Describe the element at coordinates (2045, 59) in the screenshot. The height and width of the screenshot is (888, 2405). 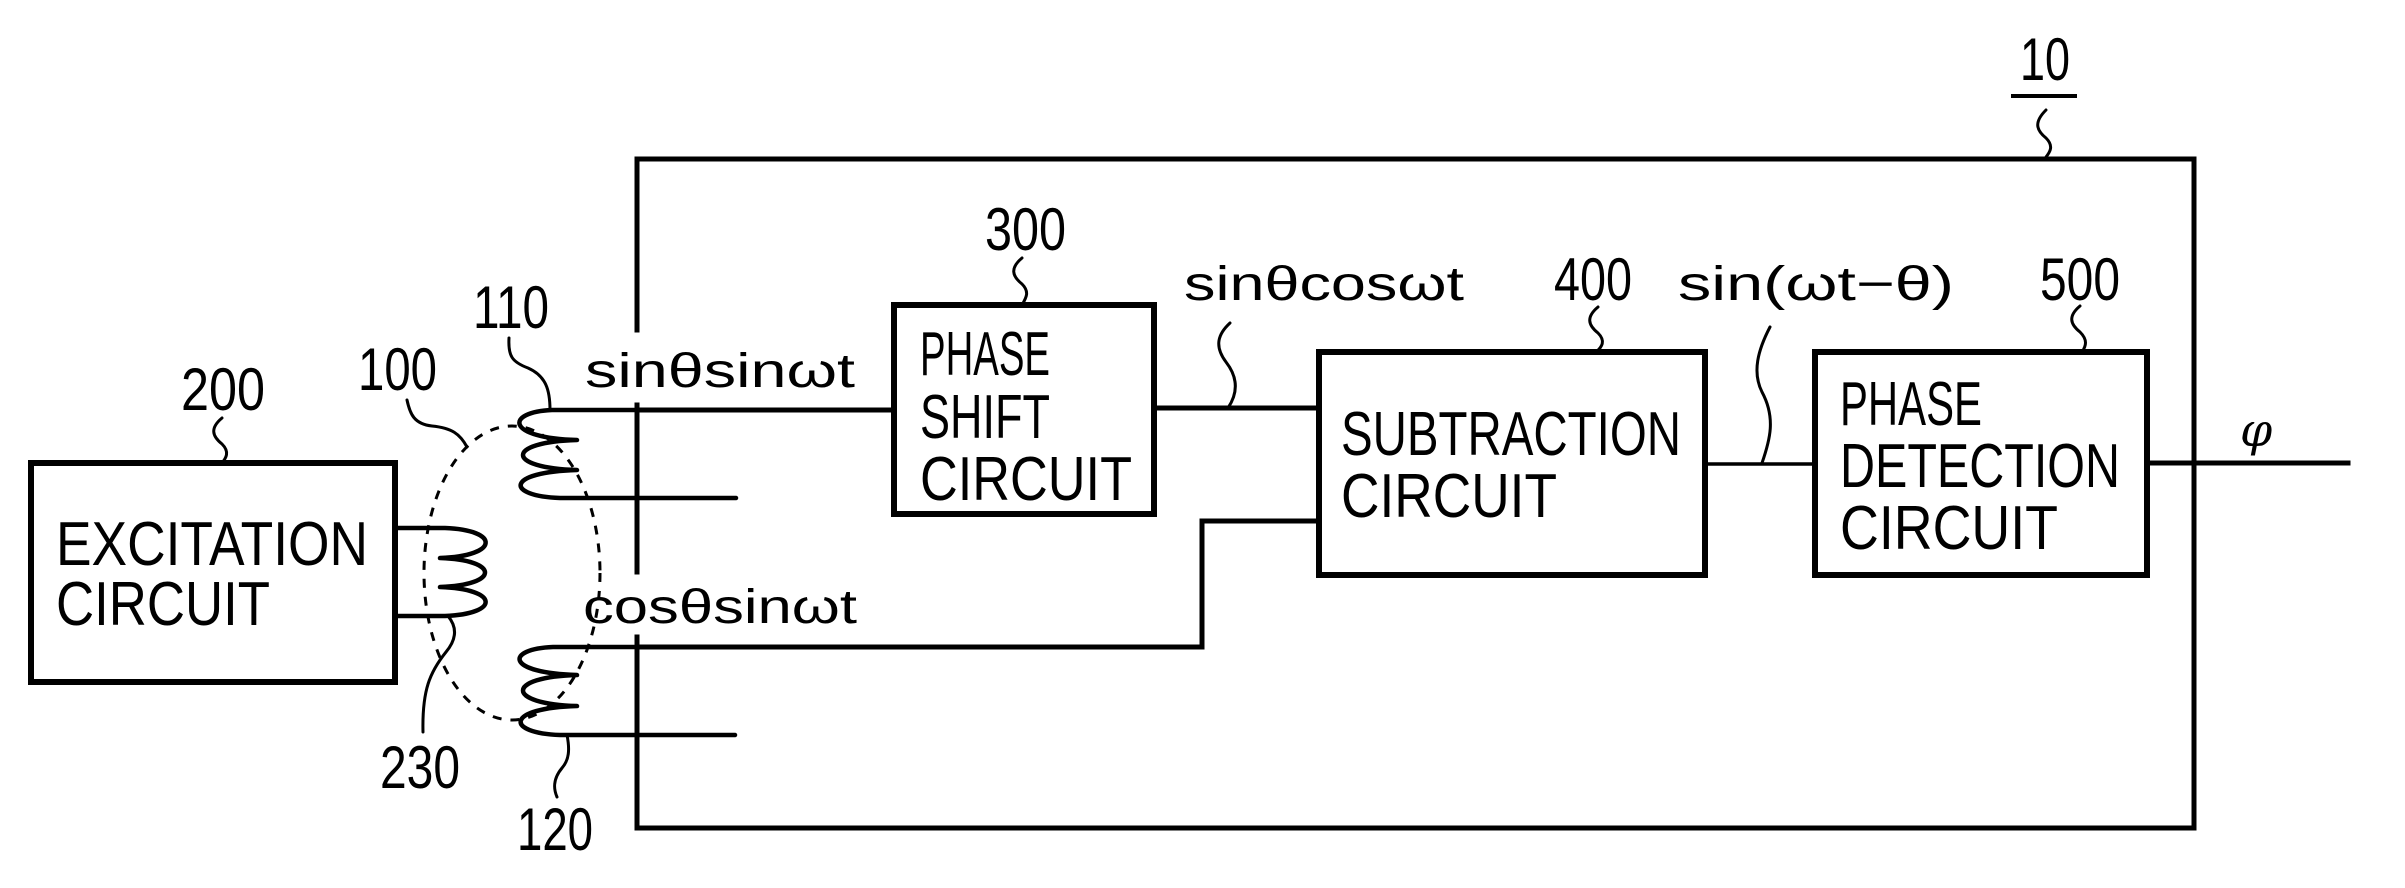
I see `module-10-ref: 10` at that location.